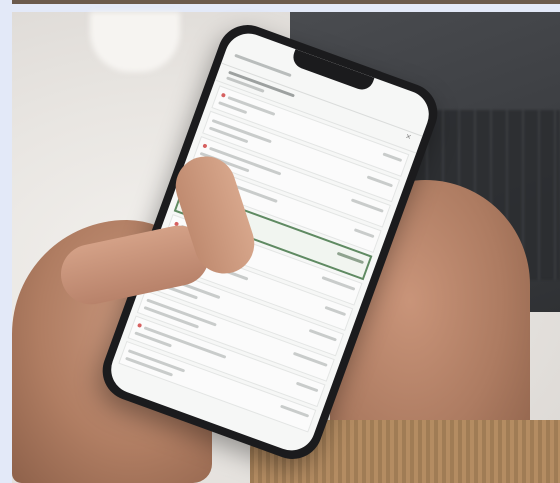  I want to click on top-edge-strip, so click(286, 2).